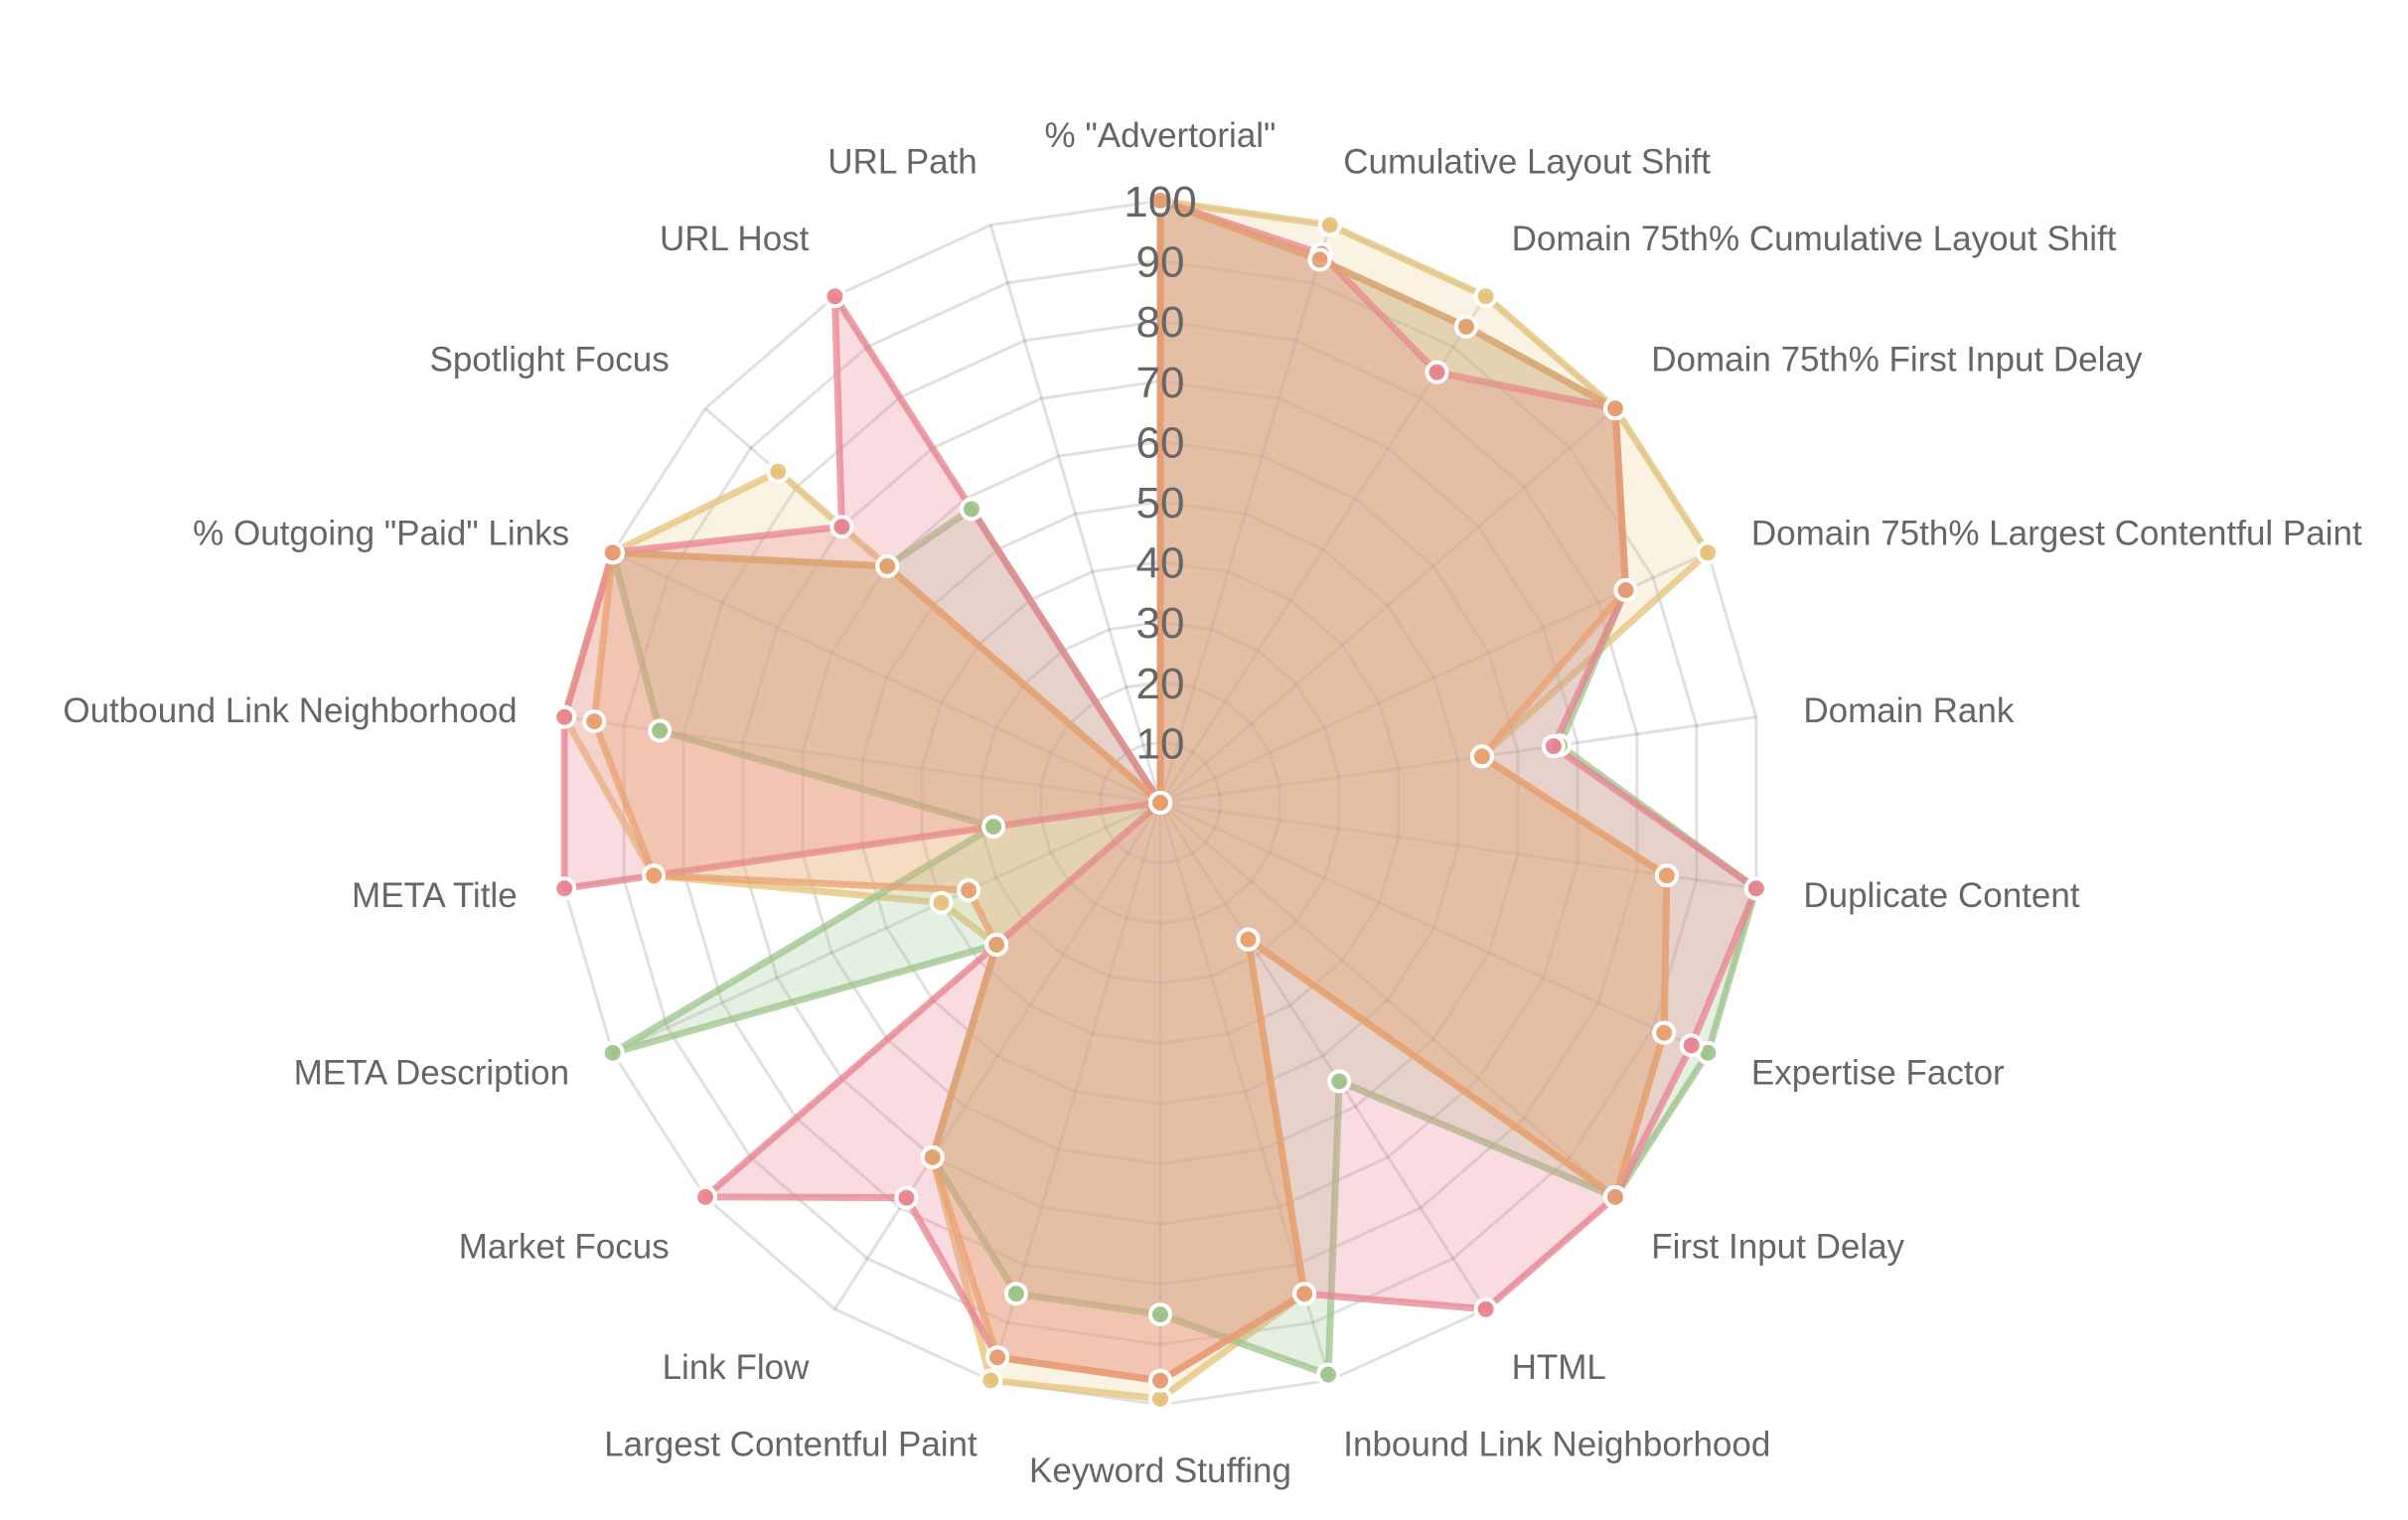 This screenshot has width=2408, height=1520. Describe the element at coordinates (1897, 360) in the screenshot. I see `axis-label: Domain 75th% First Input Delay` at that location.